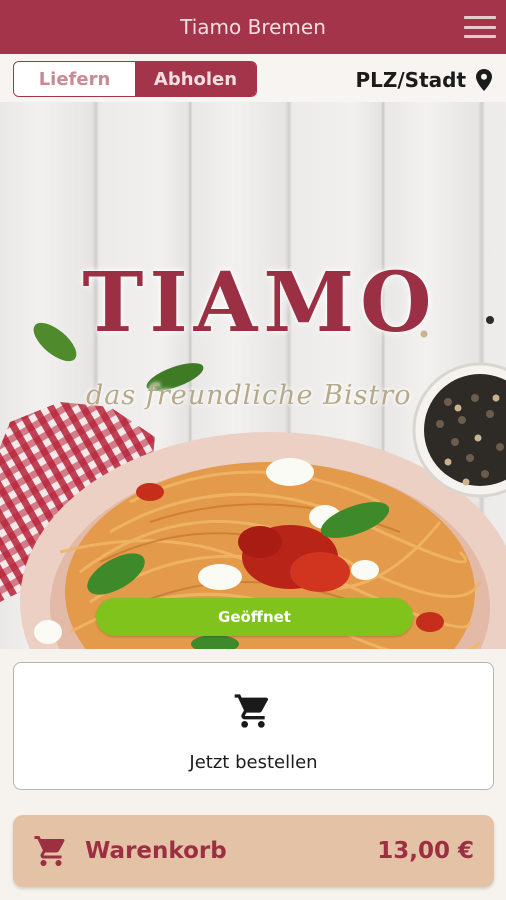 Image resolution: width=506 pixels, height=900 pixels. I want to click on cart-total: 13,00 €, so click(425, 851).